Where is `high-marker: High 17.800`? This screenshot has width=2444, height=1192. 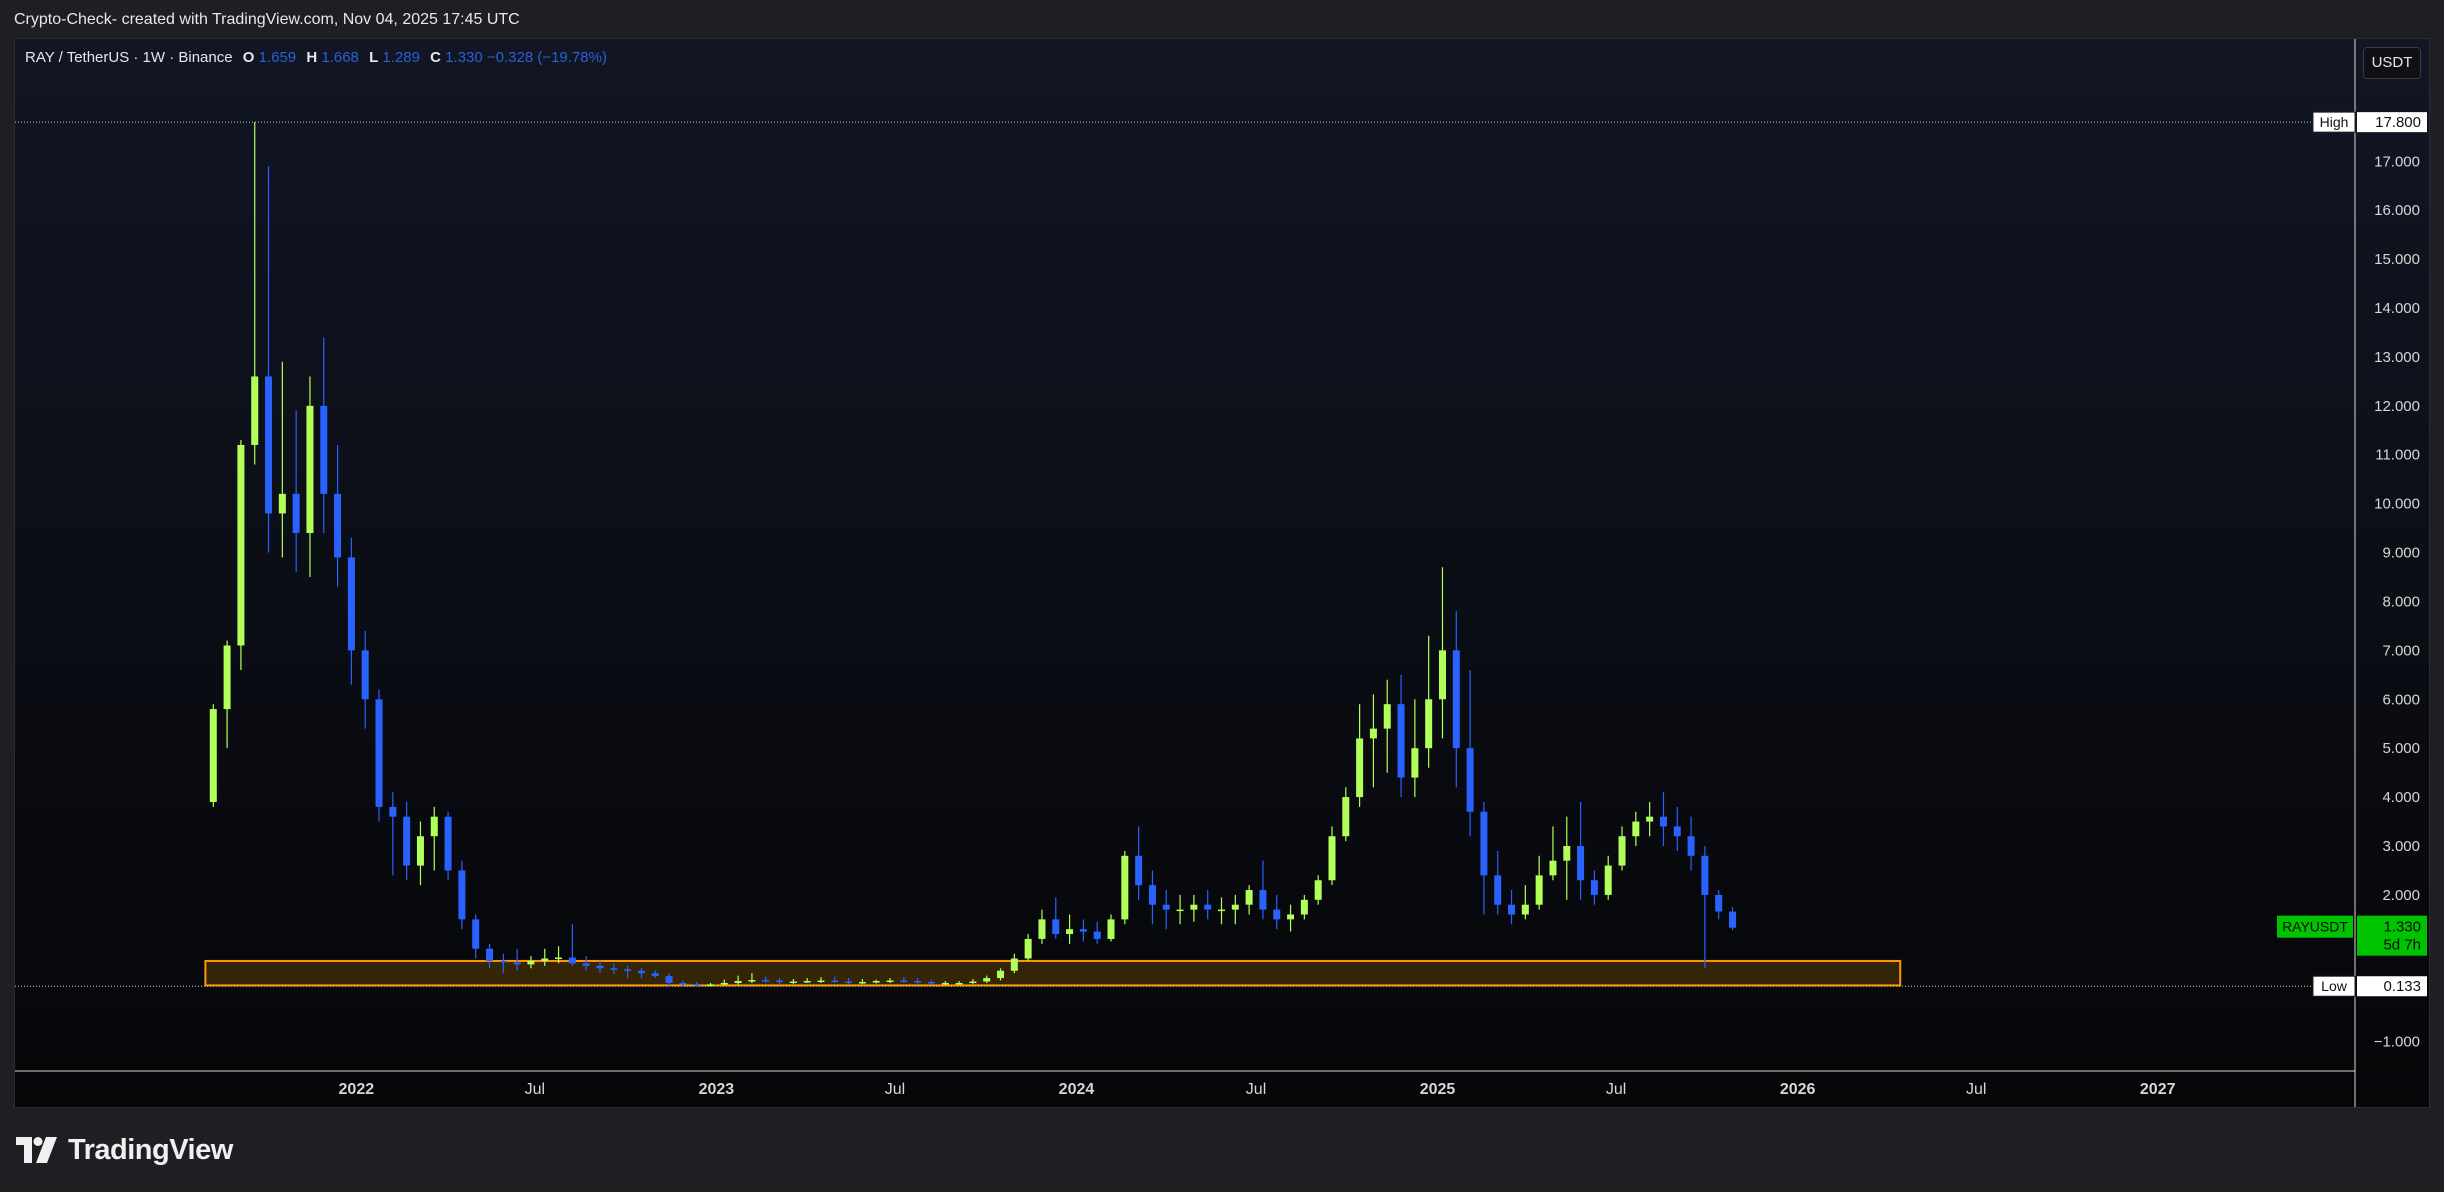 high-marker: High 17.800 is located at coordinates (2369, 122).